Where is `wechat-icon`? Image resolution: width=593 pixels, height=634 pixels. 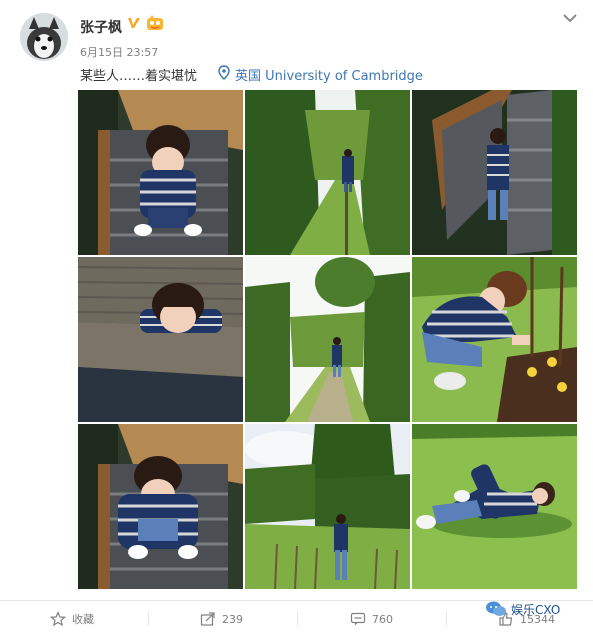
wechat-icon is located at coordinates (496, 608).